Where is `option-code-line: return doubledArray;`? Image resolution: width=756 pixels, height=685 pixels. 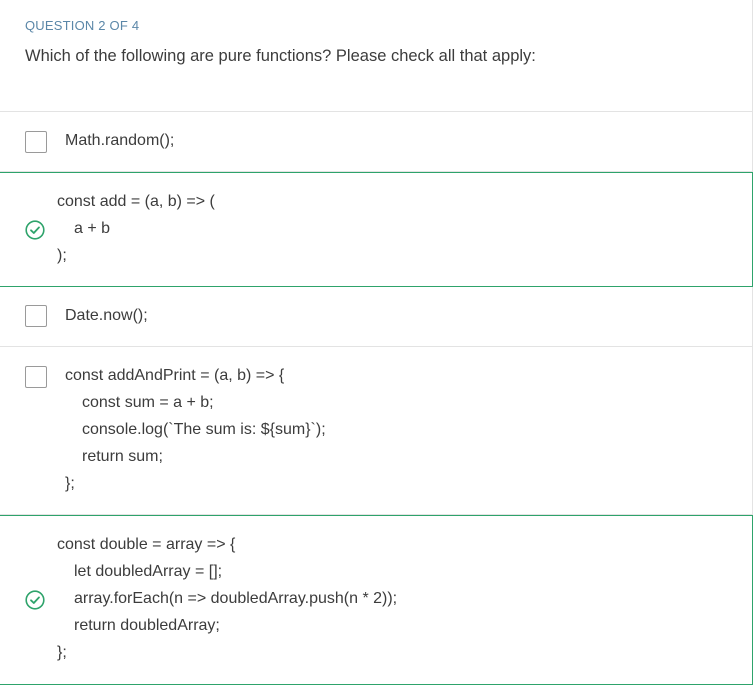 option-code-line: return doubledArray; is located at coordinates (147, 625).